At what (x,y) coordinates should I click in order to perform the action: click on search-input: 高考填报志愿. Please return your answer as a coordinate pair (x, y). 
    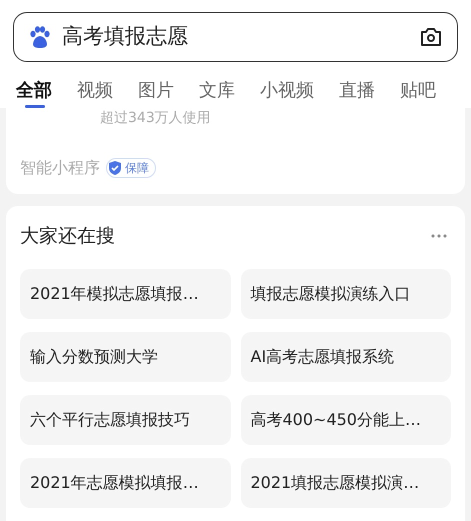
    Looking at the image, I should click on (235, 37).